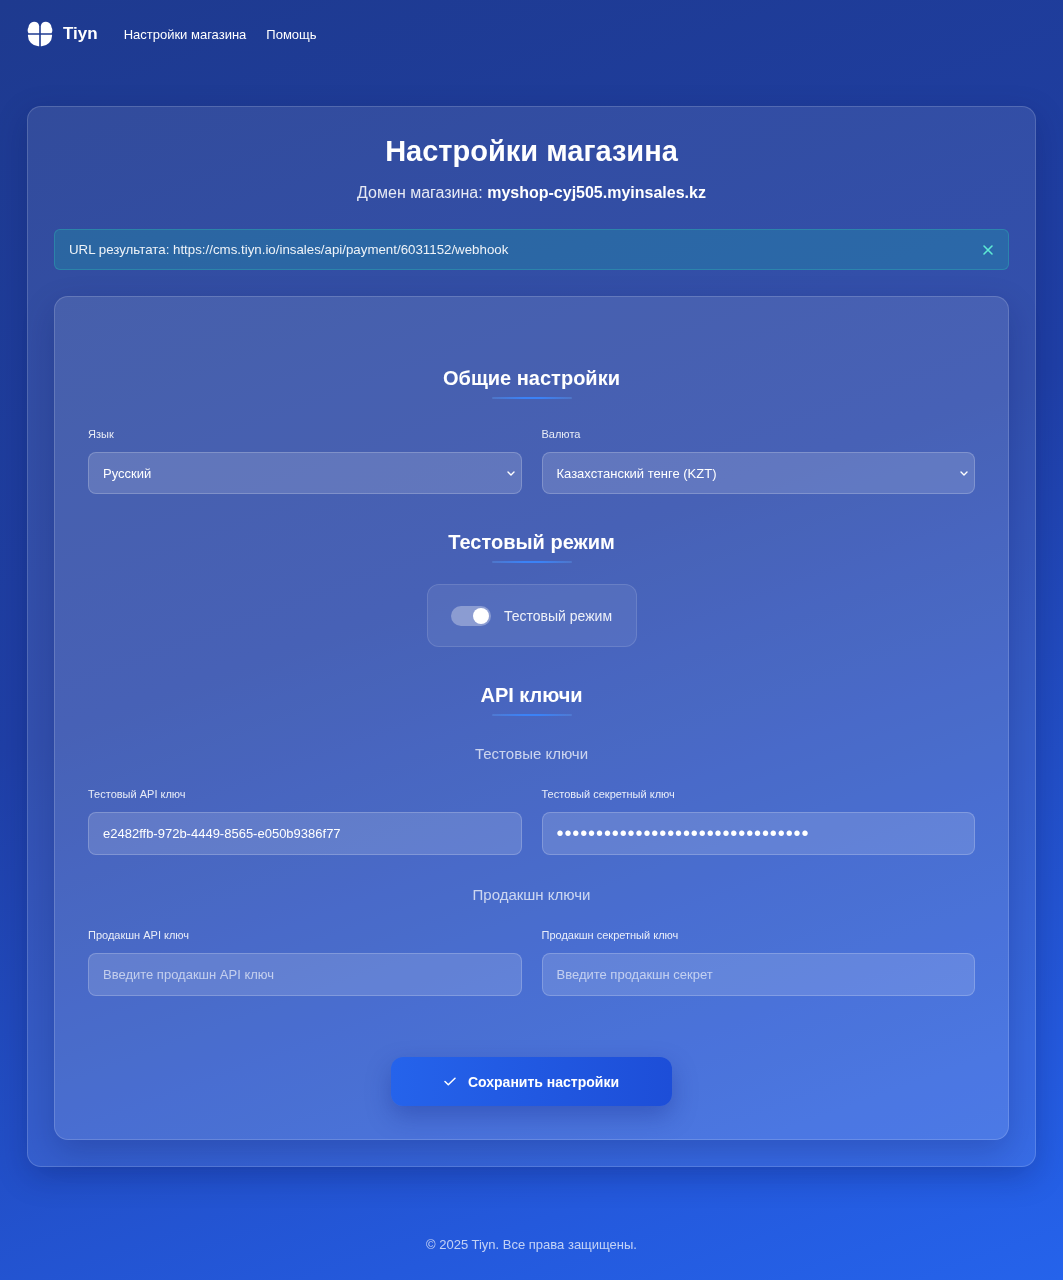 This screenshot has height=1280, width=1063. Describe the element at coordinates (80, 34) in the screenshot. I see `brand-name: Tiyn` at that location.